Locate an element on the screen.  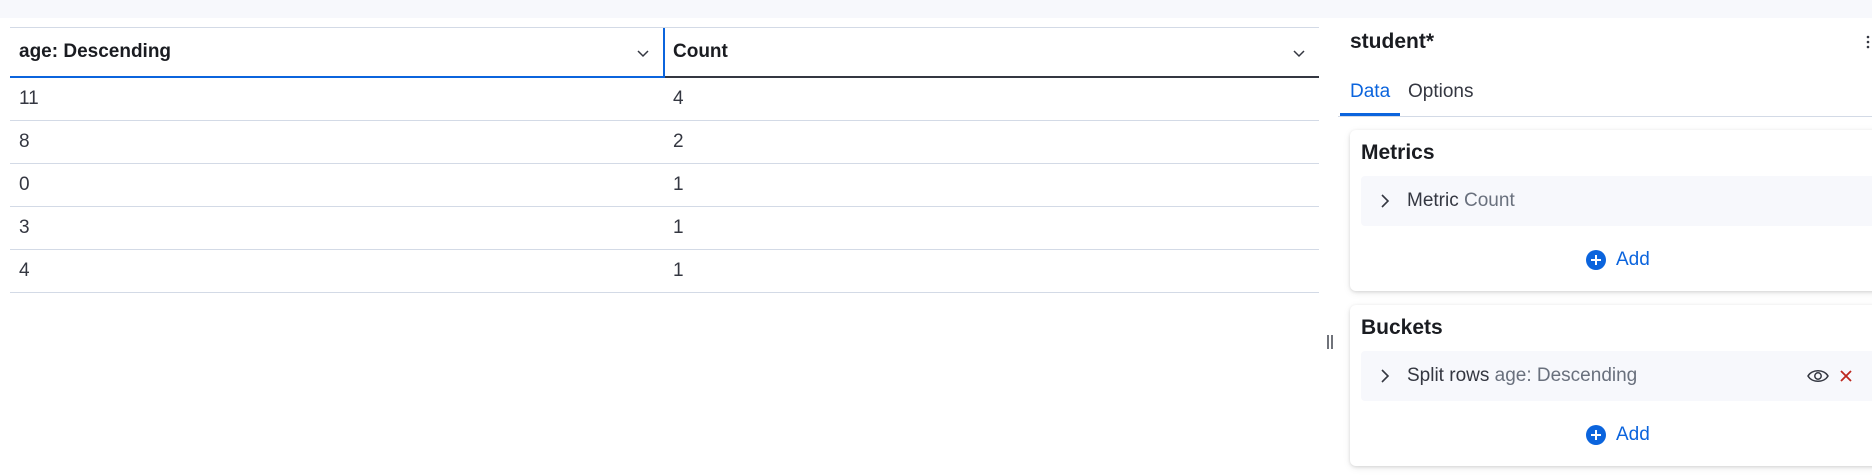
more-options-icon is located at coordinates (1866, 42).